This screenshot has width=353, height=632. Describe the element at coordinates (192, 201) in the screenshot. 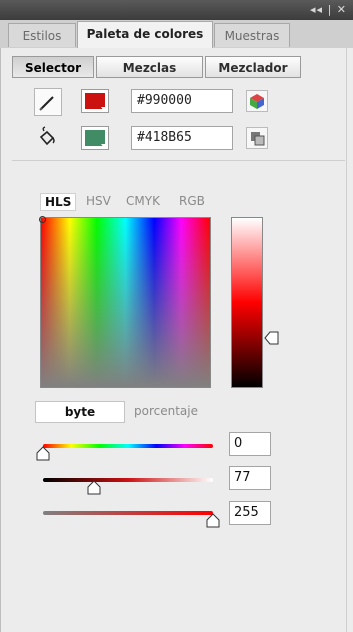

I see `tab-rgb: RGB` at that location.